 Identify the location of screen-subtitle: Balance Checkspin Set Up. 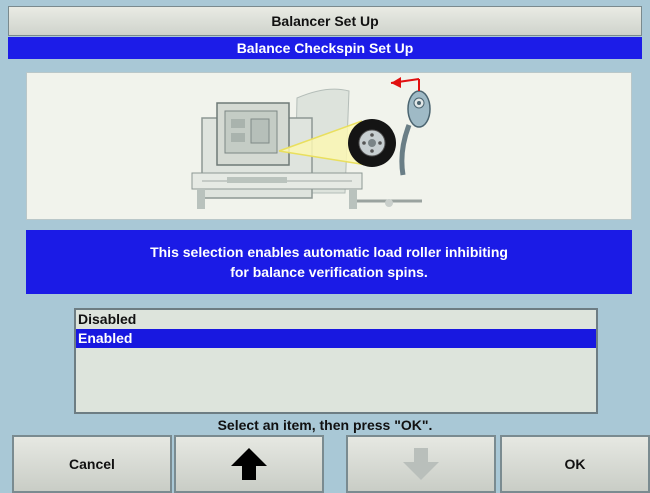
(325, 48).